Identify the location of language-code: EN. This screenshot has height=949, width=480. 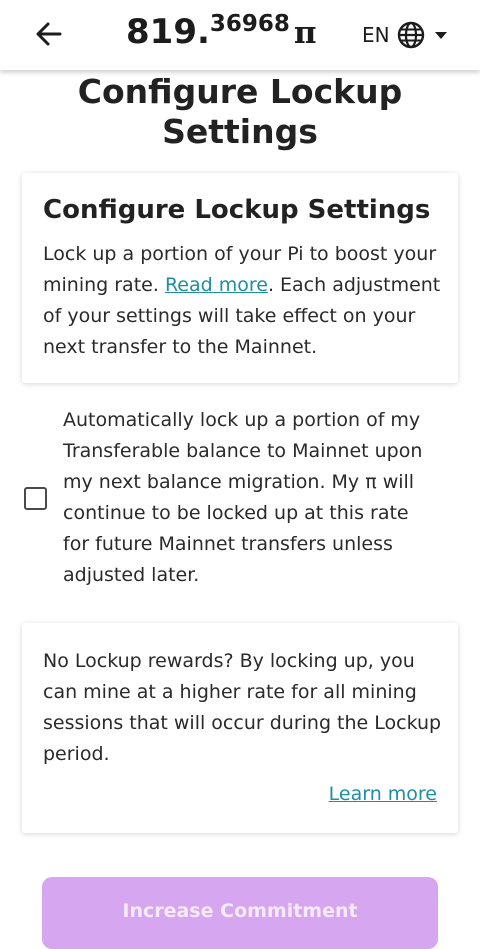
(376, 35).